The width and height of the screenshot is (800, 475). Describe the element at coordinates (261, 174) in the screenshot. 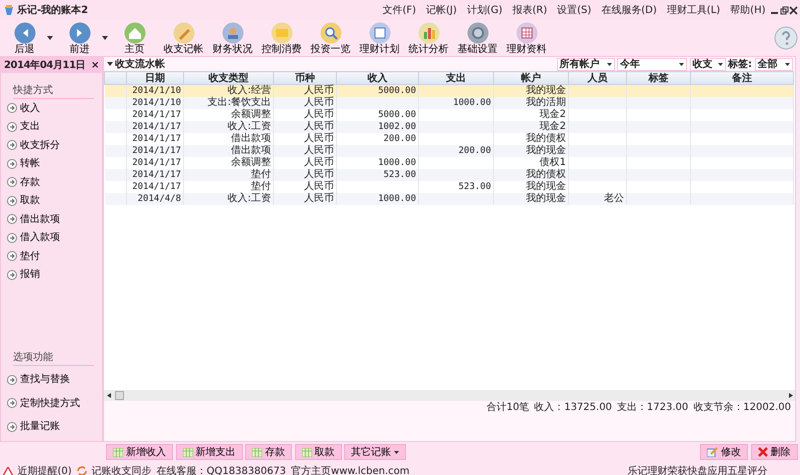

I see `table-cell: 垫付` at that location.